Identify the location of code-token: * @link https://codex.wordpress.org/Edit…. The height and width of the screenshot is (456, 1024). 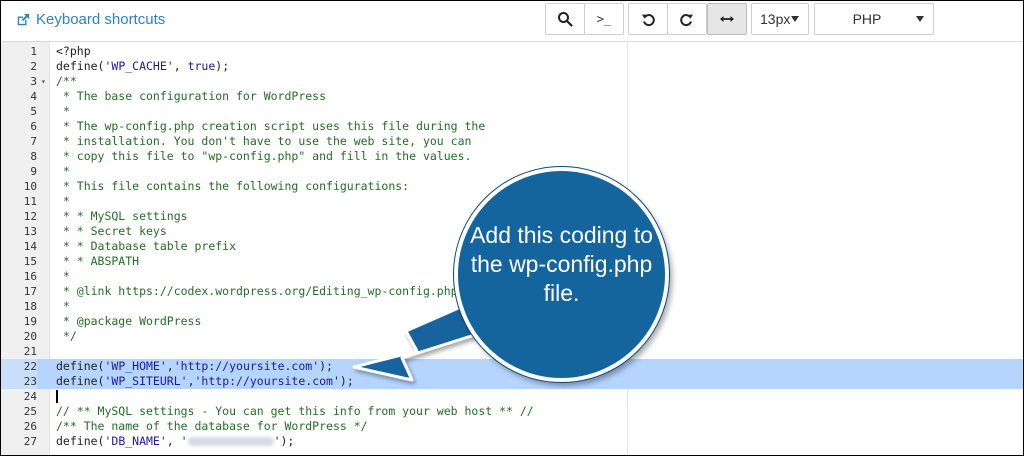
(257, 291).